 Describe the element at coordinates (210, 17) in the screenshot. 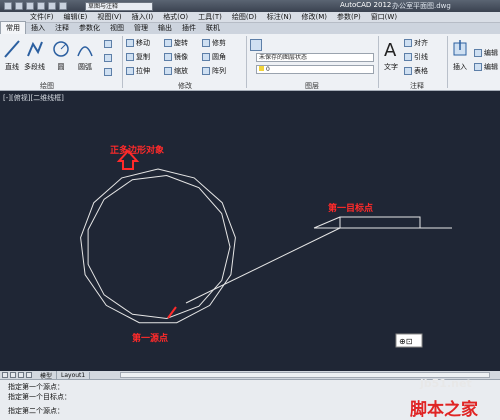

I see `menu-tools: 工具(T)` at that location.